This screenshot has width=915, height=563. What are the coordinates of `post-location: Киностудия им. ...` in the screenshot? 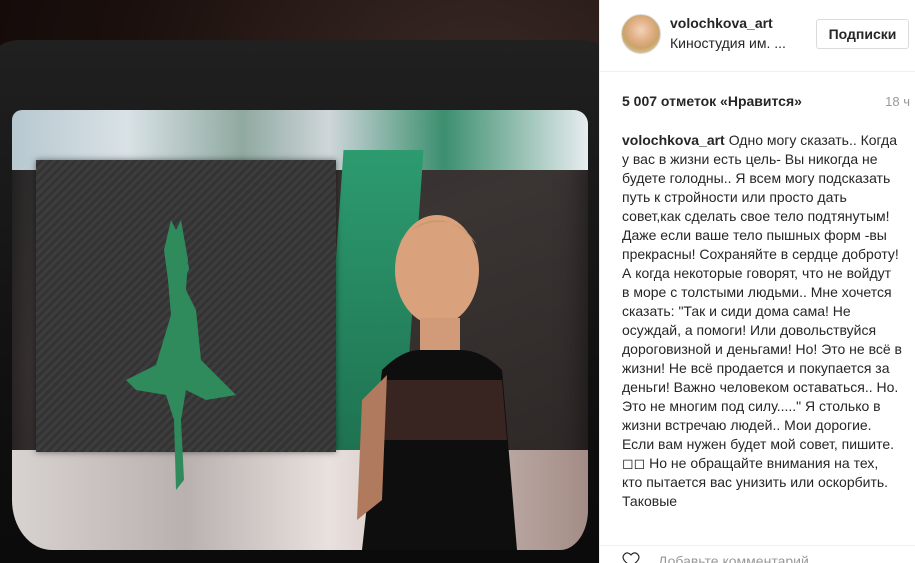 It's located at (728, 43).